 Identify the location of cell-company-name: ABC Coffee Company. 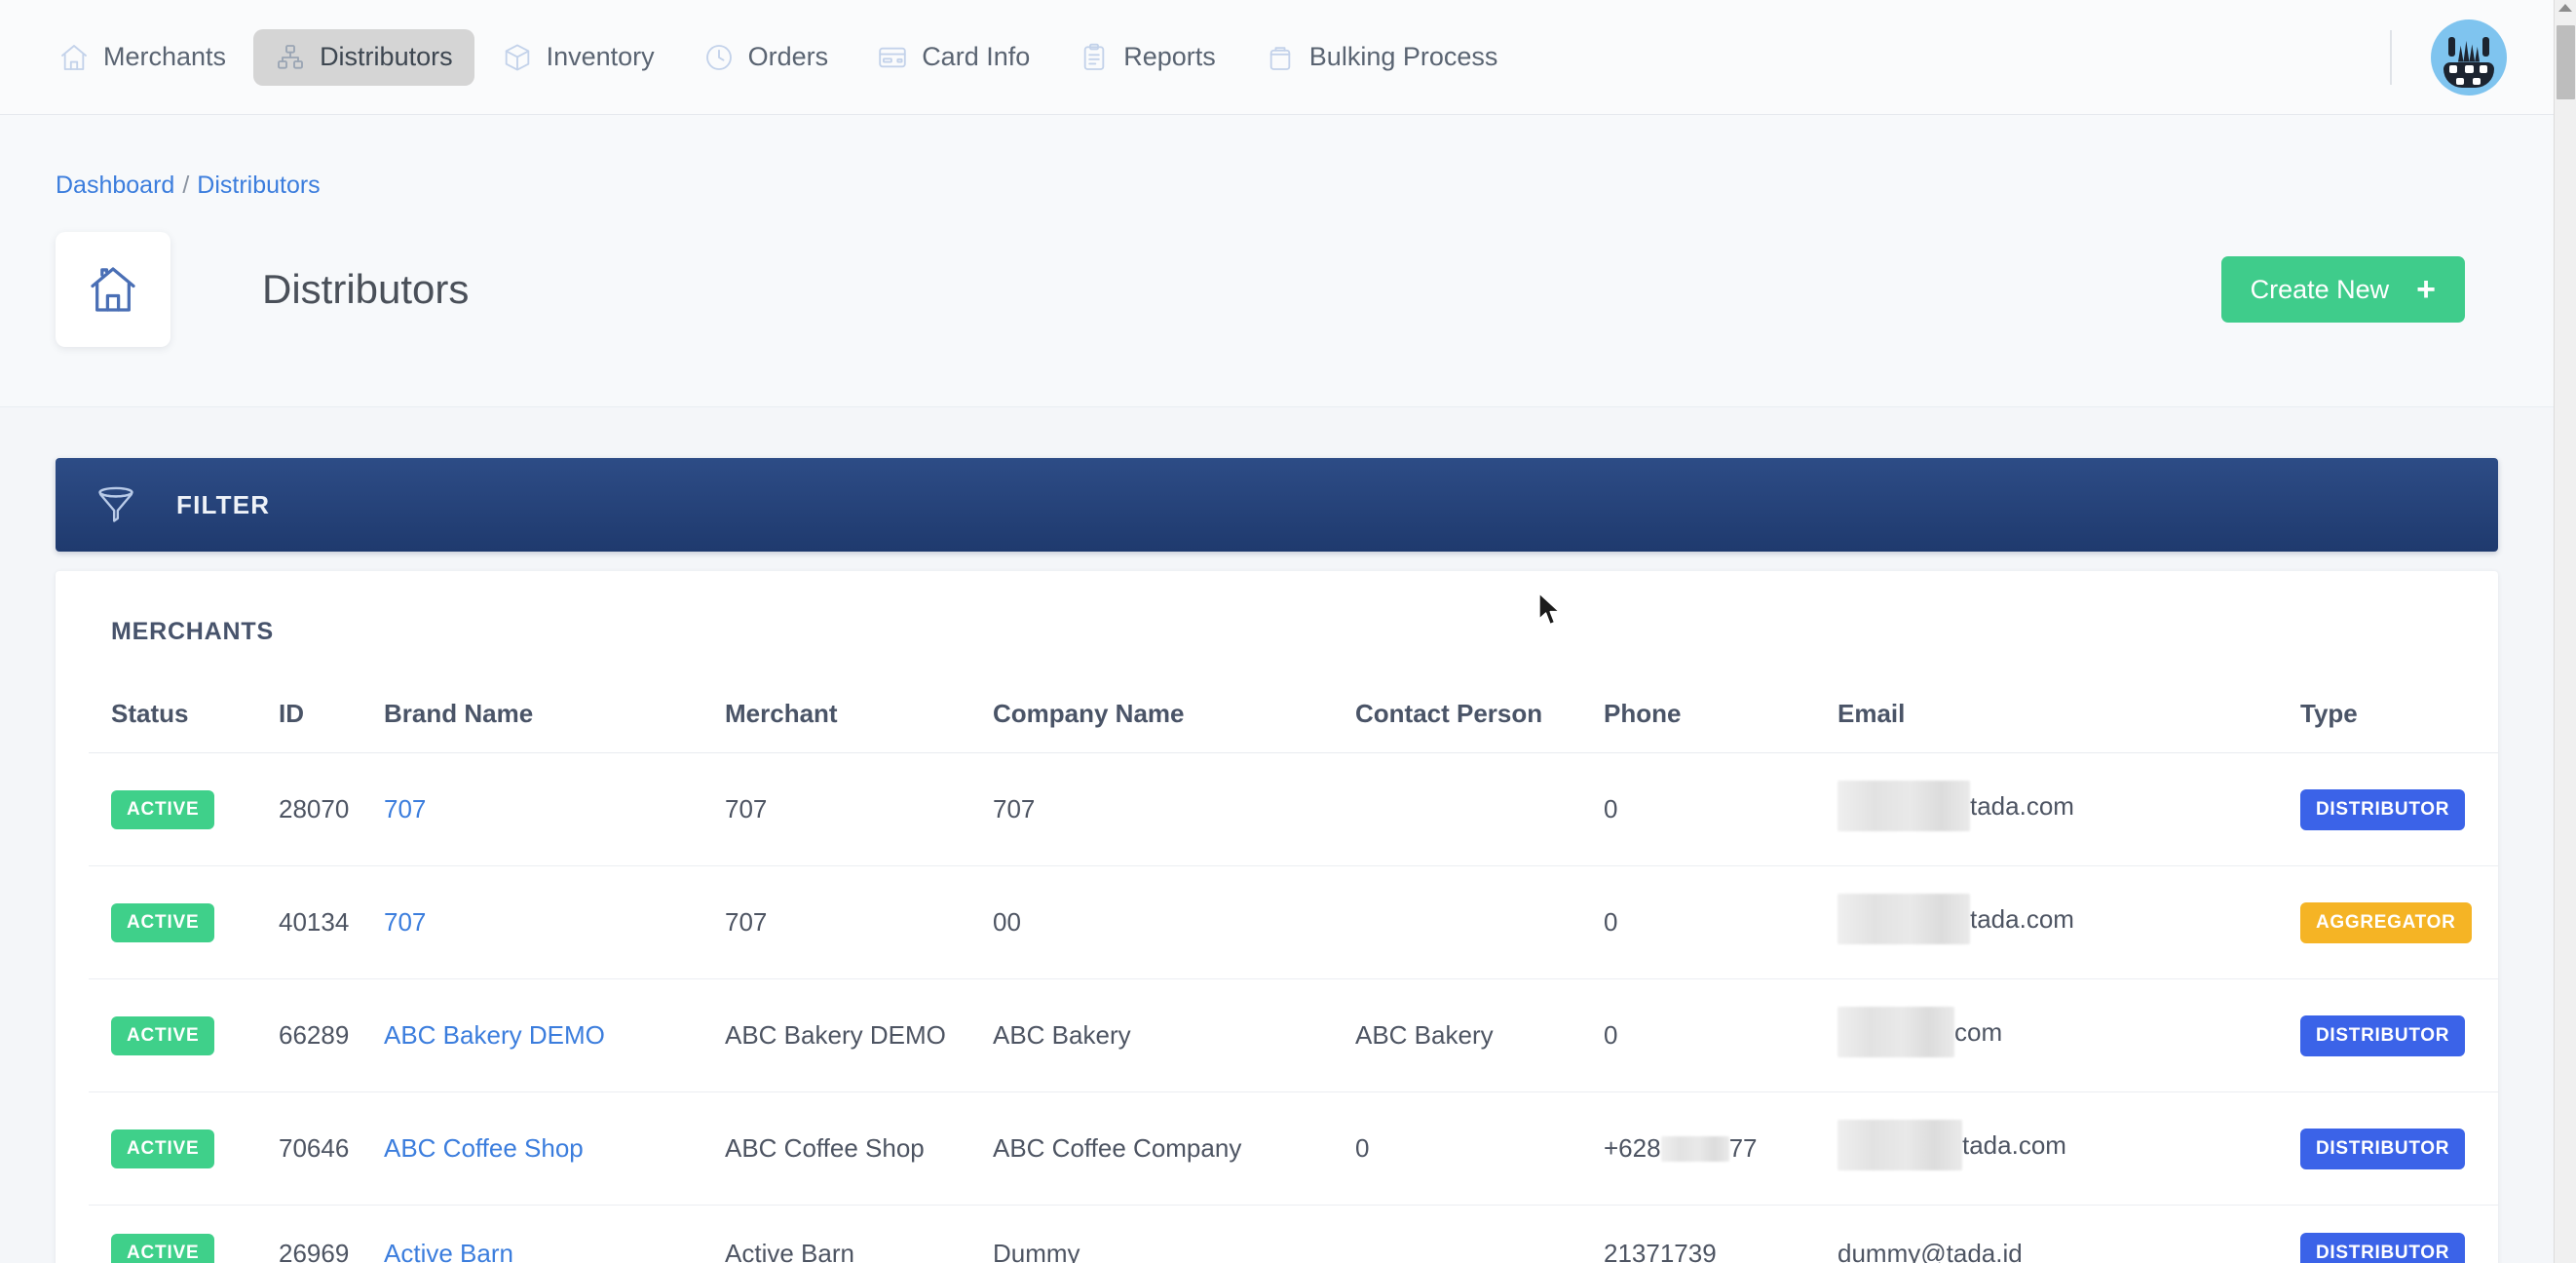
(1151, 1148).